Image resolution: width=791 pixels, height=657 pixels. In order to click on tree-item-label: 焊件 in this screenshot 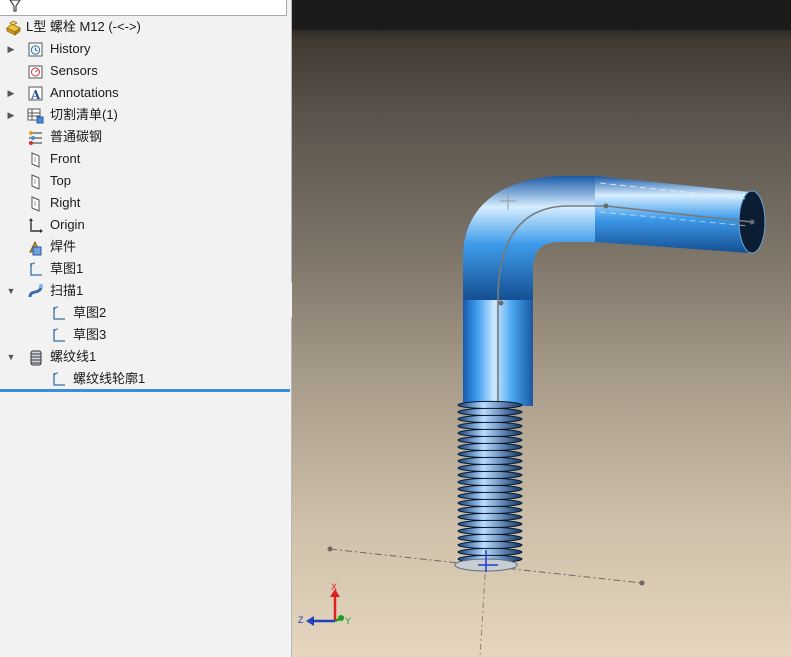, I will do `click(63, 246)`.